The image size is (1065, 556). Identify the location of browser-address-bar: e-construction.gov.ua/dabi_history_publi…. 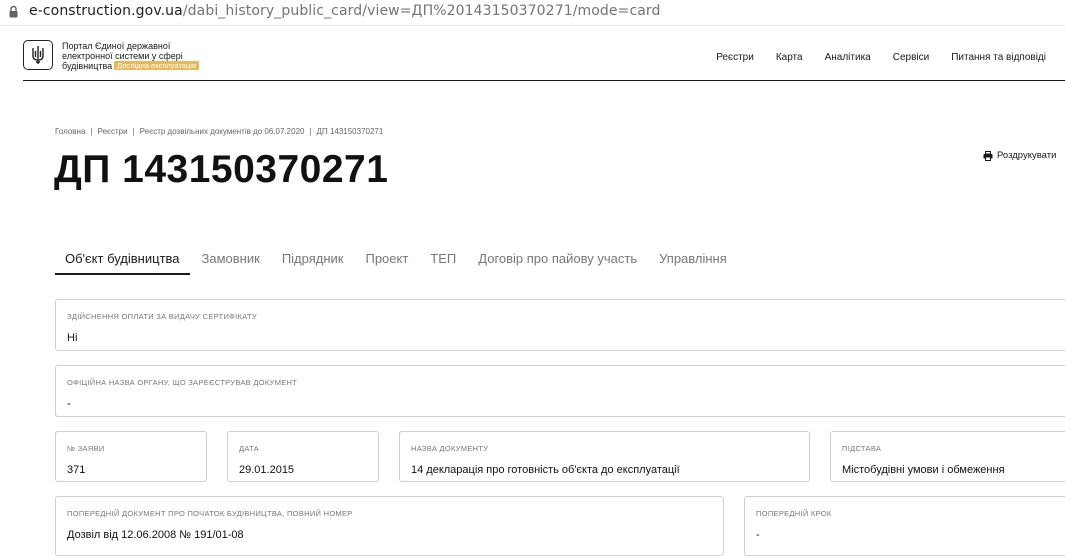
(532, 13).